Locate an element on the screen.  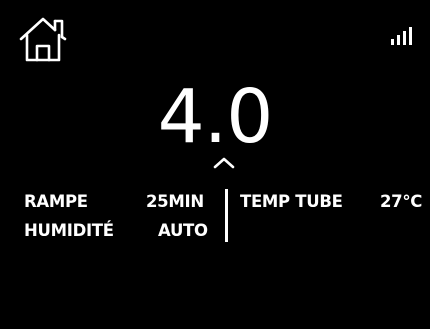
setpoint-value: 4.0 is located at coordinates (215, 117).